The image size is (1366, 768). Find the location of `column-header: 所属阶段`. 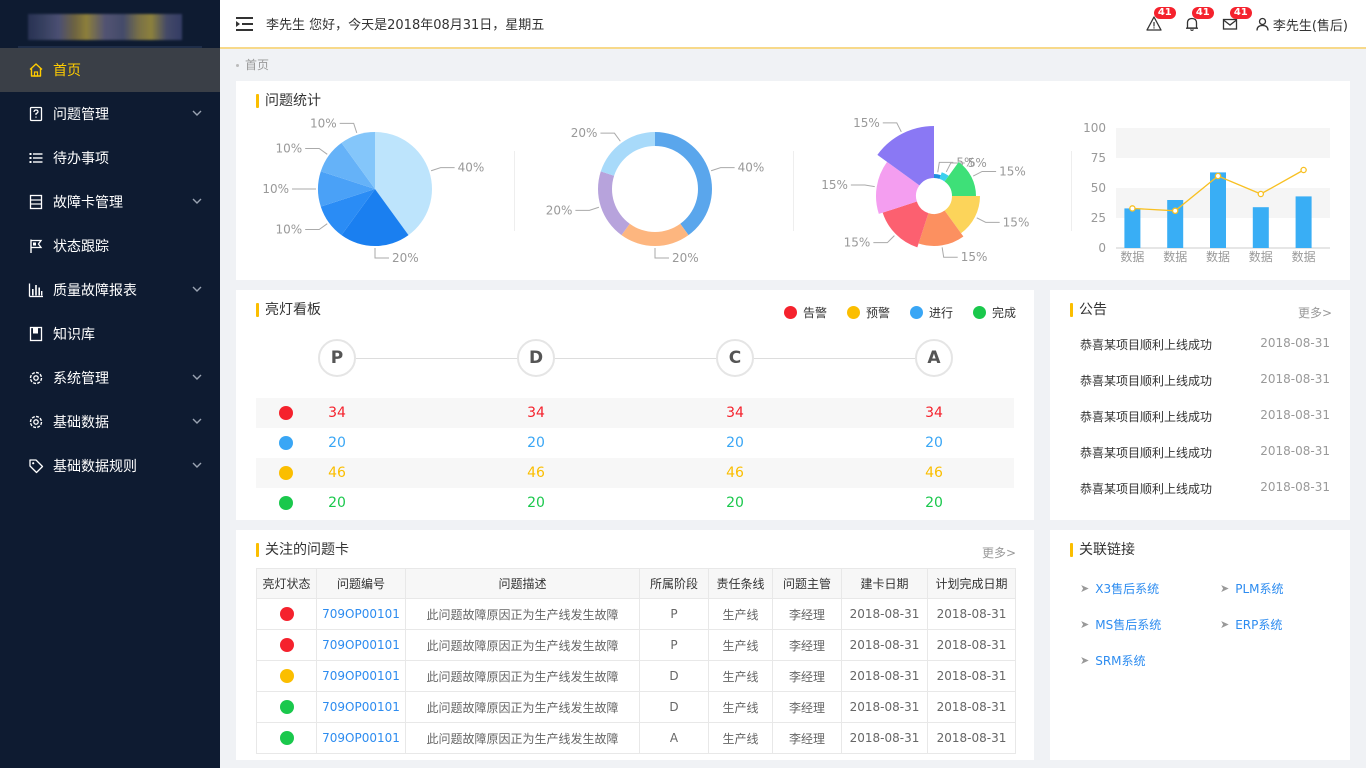

column-header: 所属阶段 is located at coordinates (674, 583).